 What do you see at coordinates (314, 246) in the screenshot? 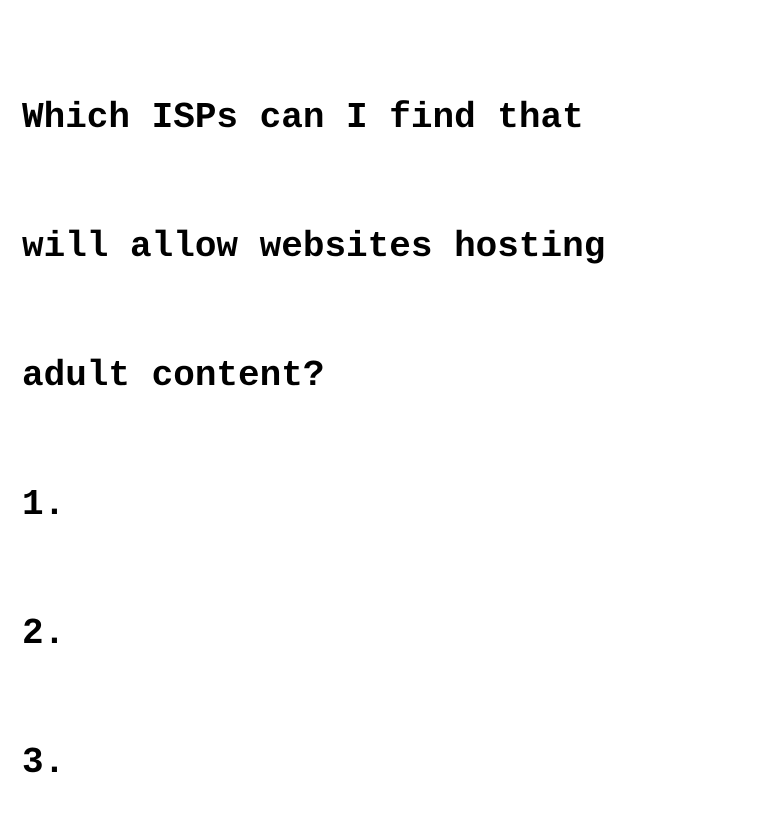
I see `question-line-2: will allow websites hosting` at bounding box center [314, 246].